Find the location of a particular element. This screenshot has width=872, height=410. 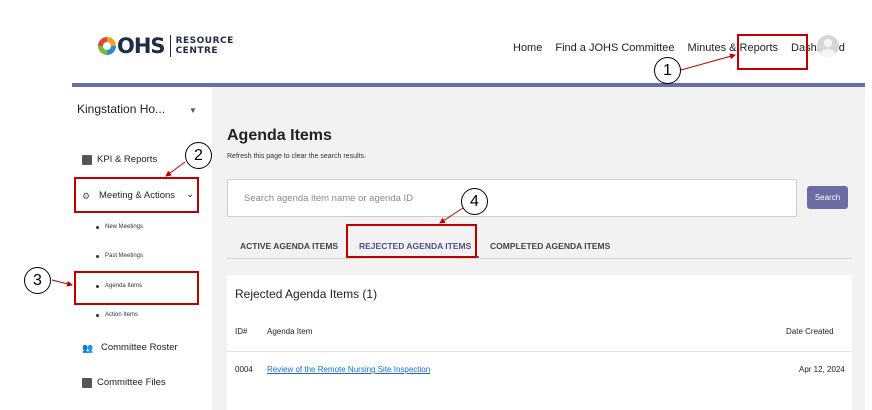

sidebar-subitem-new-meetings: New Meetings is located at coordinates (119, 227).